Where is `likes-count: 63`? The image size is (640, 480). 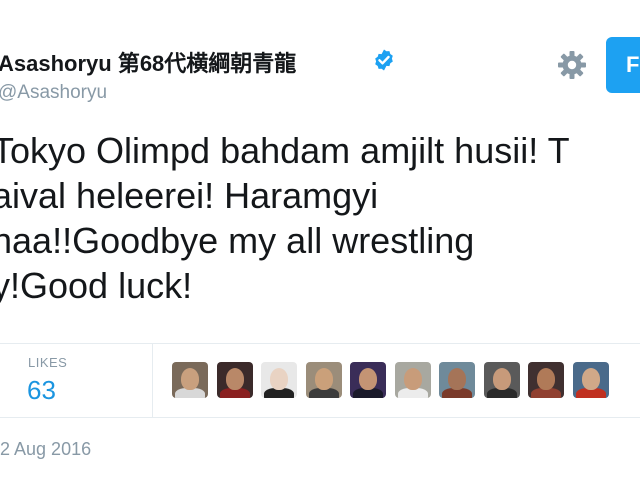
likes-count: 63 is located at coordinates (41, 390).